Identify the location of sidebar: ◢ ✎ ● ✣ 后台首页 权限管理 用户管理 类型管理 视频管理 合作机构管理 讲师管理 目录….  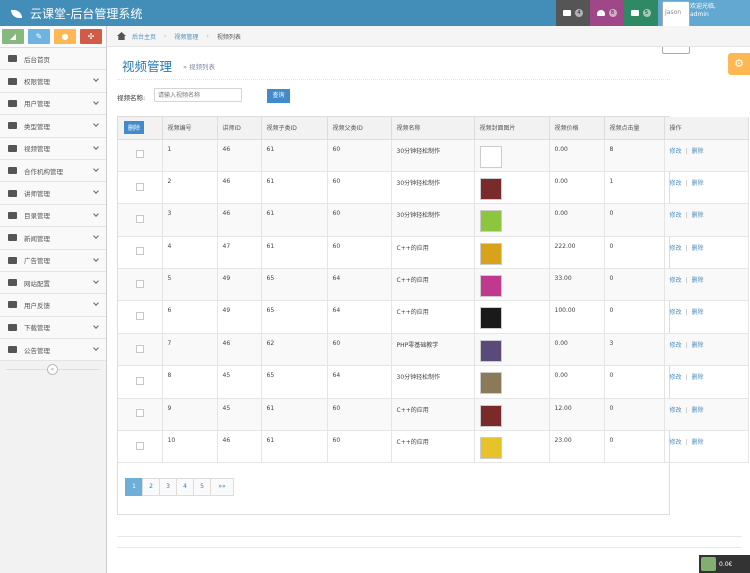
(53, 299).